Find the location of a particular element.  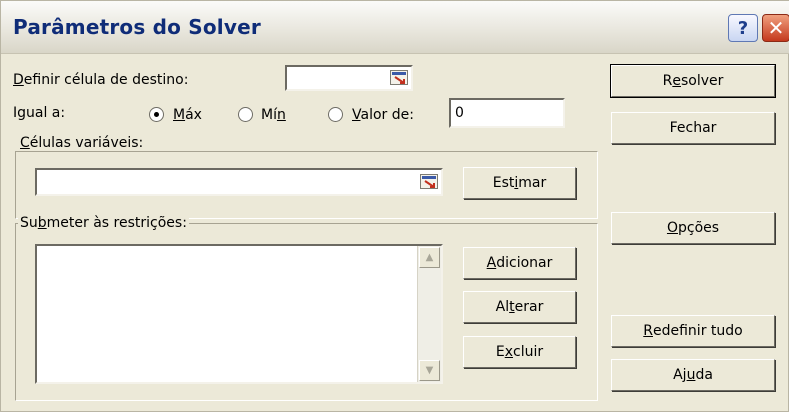

window-title: Parâmetros do Solver is located at coordinates (137, 27).